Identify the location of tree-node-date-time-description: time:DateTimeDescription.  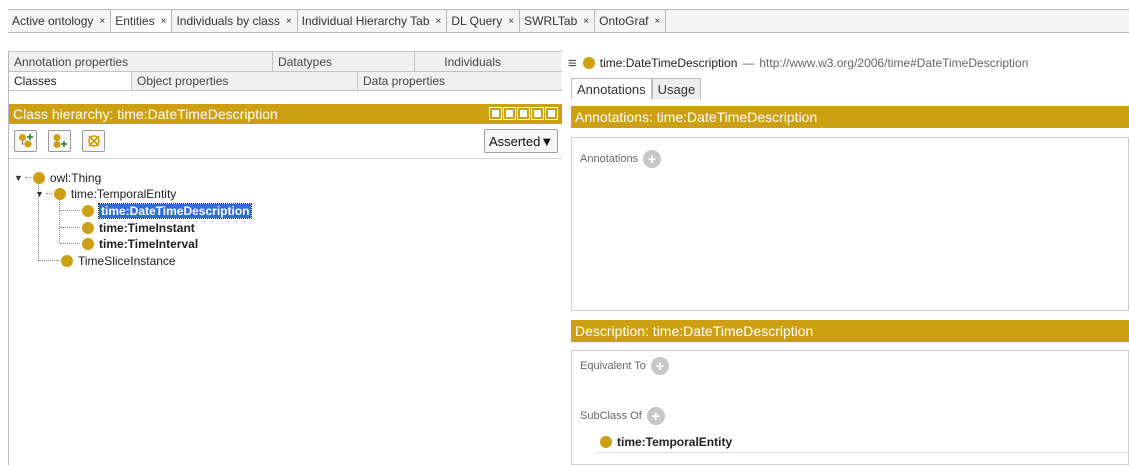
(156, 210).